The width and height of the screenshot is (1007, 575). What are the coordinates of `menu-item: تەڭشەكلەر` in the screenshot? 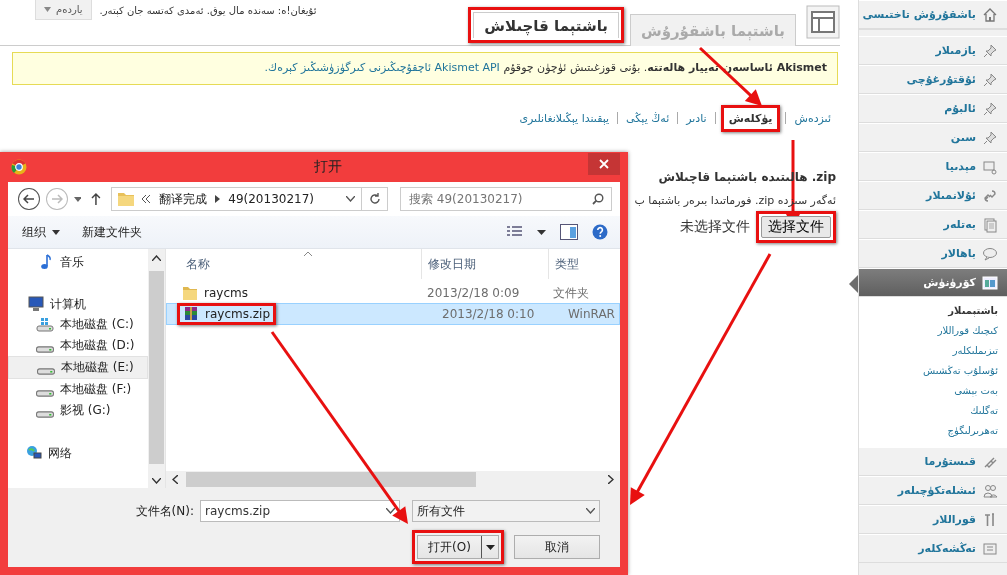 It's located at (933, 548).